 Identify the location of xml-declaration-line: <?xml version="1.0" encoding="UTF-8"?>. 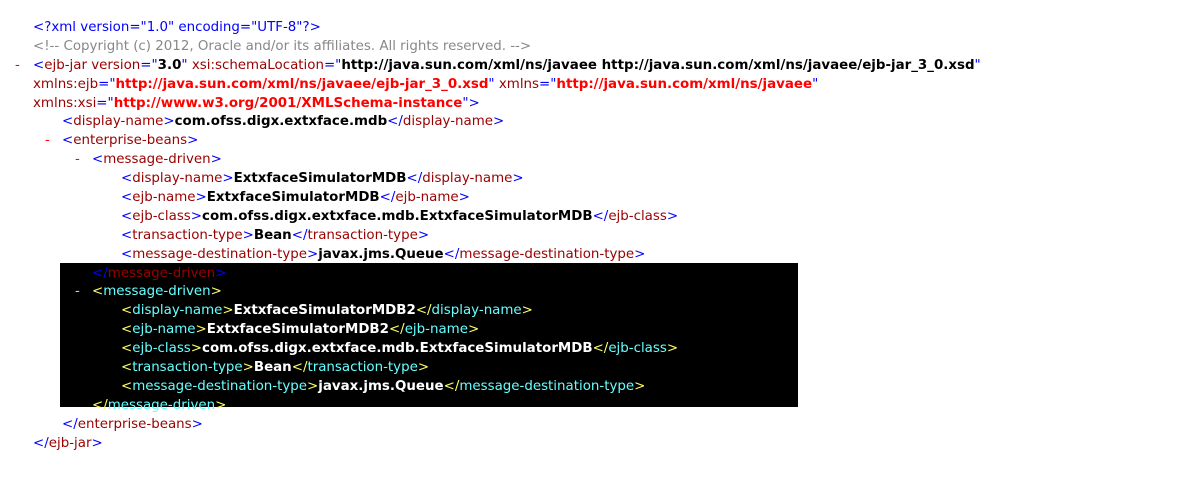
(590, 28).